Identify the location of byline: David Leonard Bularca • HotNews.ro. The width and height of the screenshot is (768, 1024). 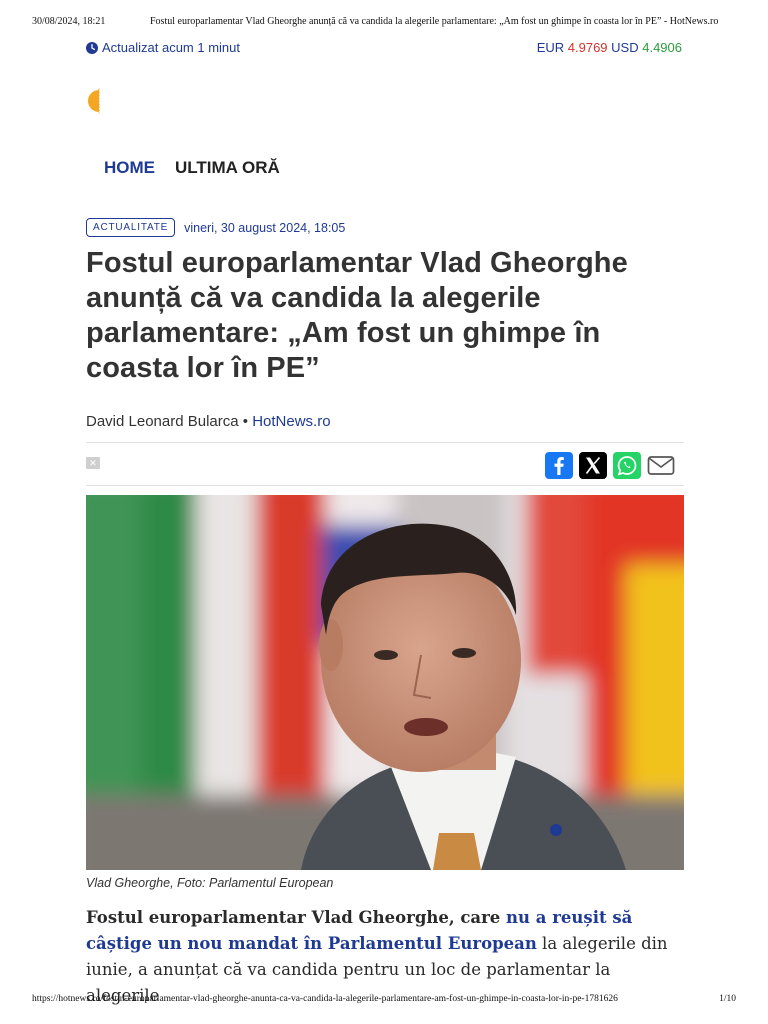
(208, 421).